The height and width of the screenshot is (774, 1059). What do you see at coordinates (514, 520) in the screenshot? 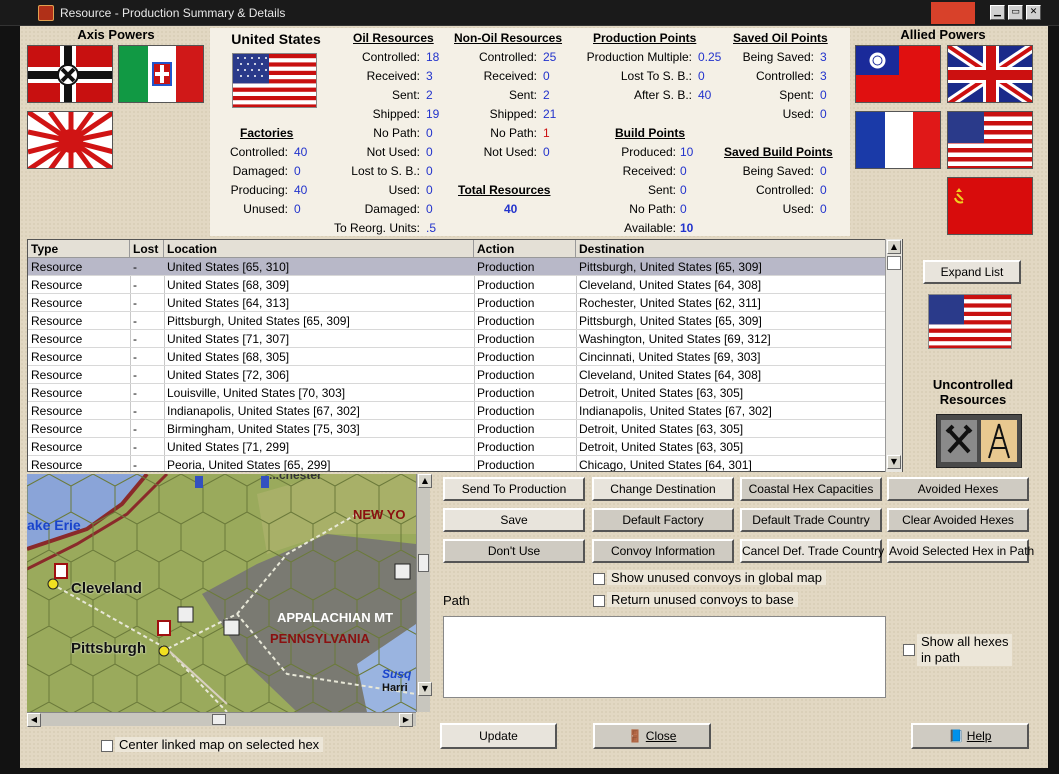
I see `save-button: Save` at bounding box center [514, 520].